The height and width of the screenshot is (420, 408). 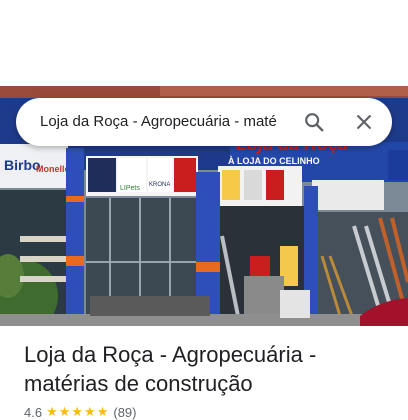 I want to click on close-icon, so click(x=364, y=122).